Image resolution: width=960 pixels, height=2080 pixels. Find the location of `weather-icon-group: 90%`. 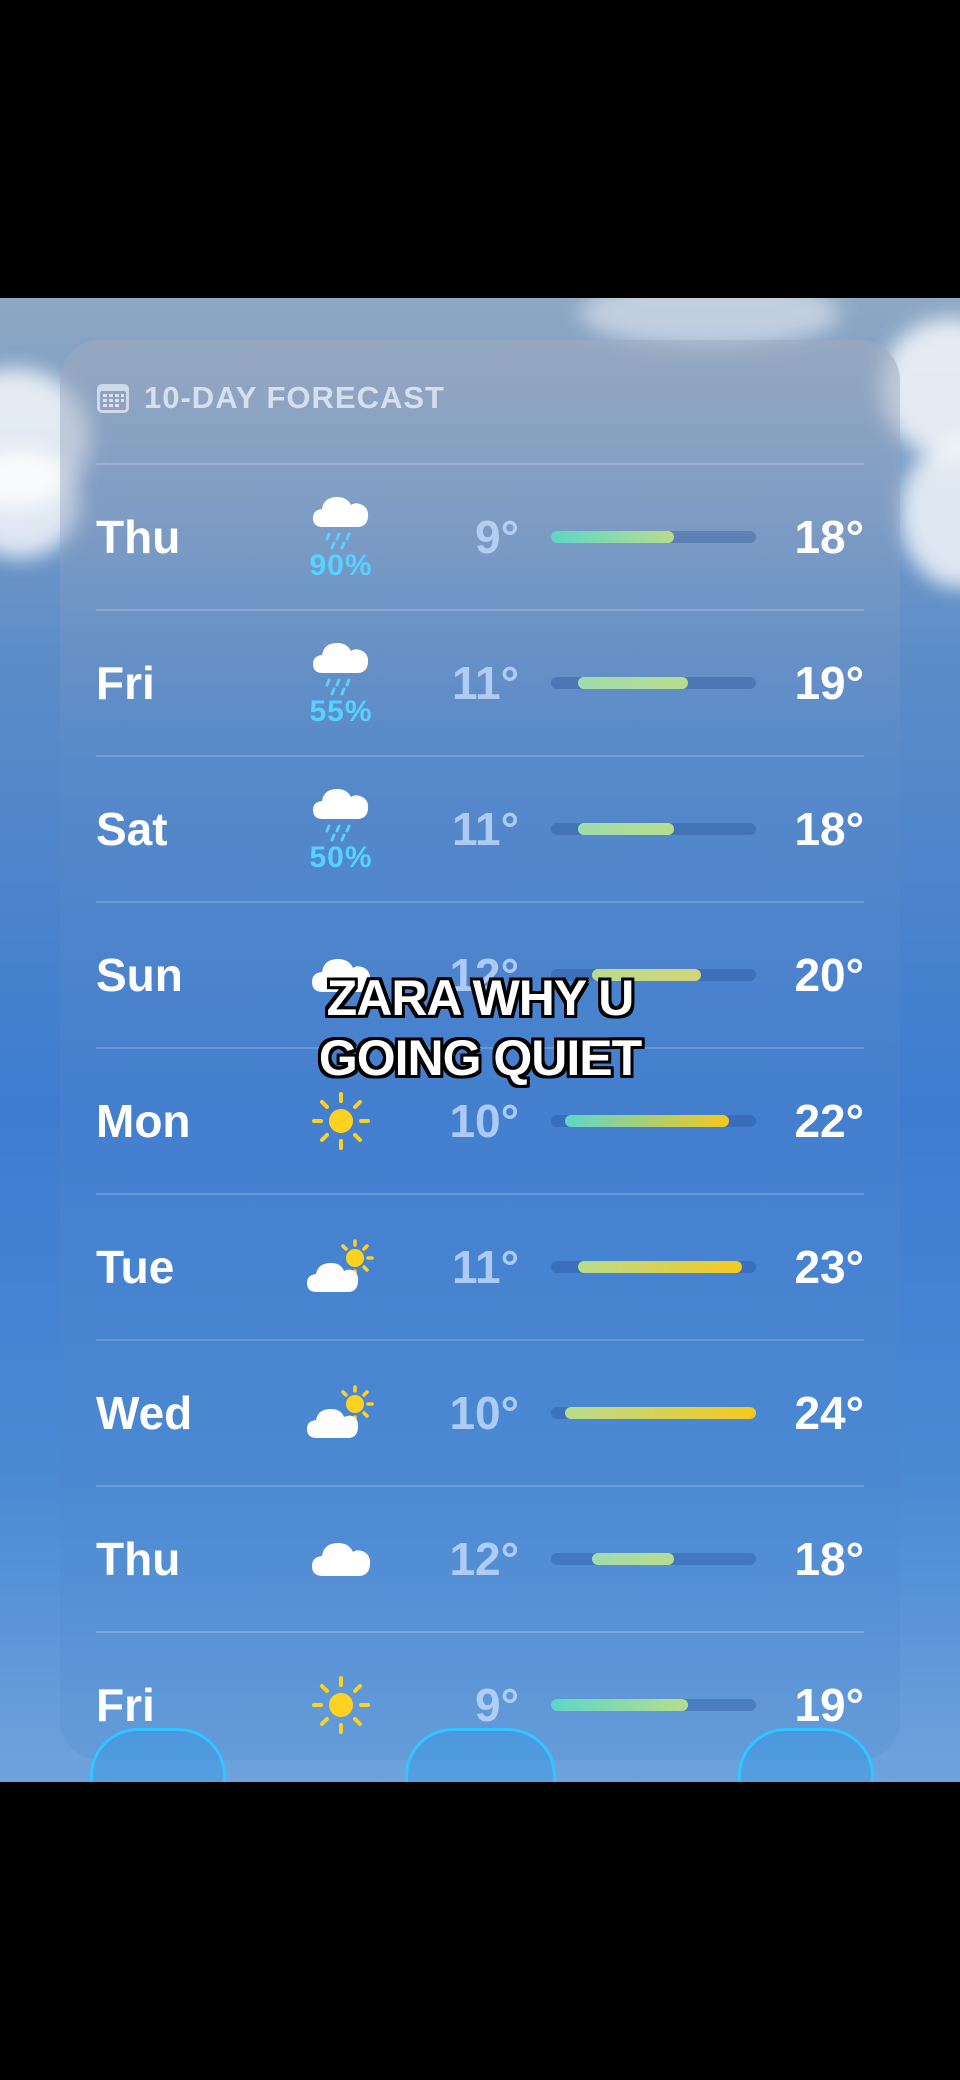

weather-icon-group: 90% is located at coordinates (341, 537).